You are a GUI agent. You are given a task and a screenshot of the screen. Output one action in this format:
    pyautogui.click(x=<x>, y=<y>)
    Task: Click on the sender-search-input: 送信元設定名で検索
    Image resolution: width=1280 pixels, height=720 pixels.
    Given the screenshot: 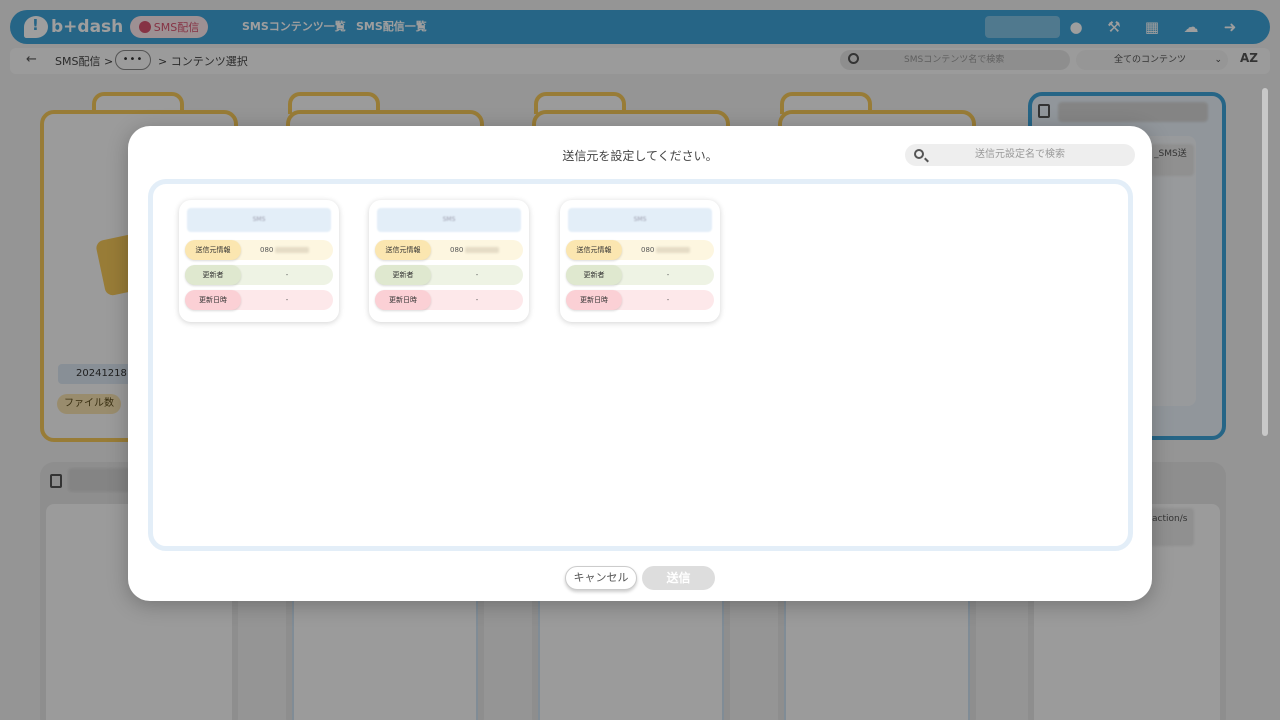 What is the action you would take?
    pyautogui.click(x=1020, y=155)
    